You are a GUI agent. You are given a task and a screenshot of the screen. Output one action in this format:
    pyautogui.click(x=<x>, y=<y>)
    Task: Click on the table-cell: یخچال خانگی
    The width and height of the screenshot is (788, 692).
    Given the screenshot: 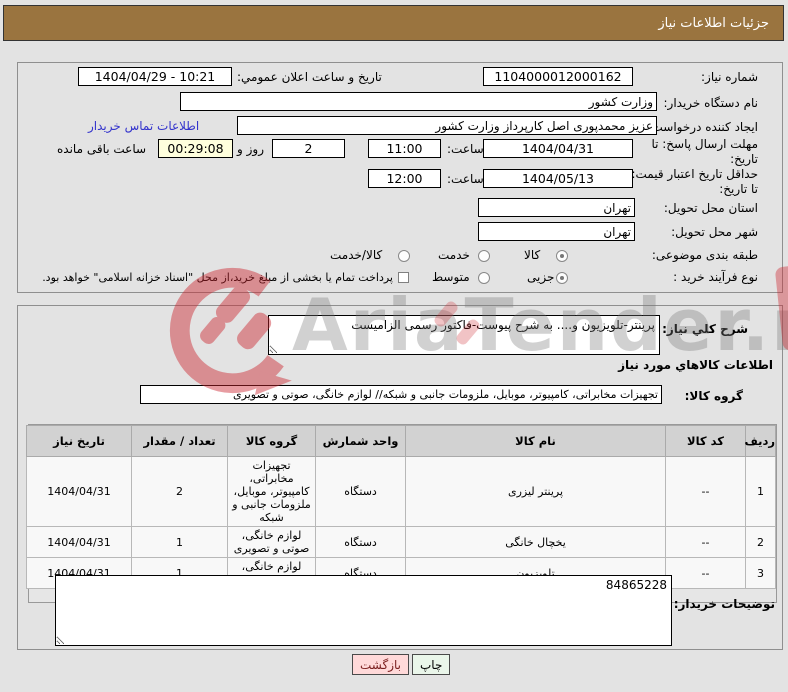 What is the action you would take?
    pyautogui.click(x=535, y=542)
    